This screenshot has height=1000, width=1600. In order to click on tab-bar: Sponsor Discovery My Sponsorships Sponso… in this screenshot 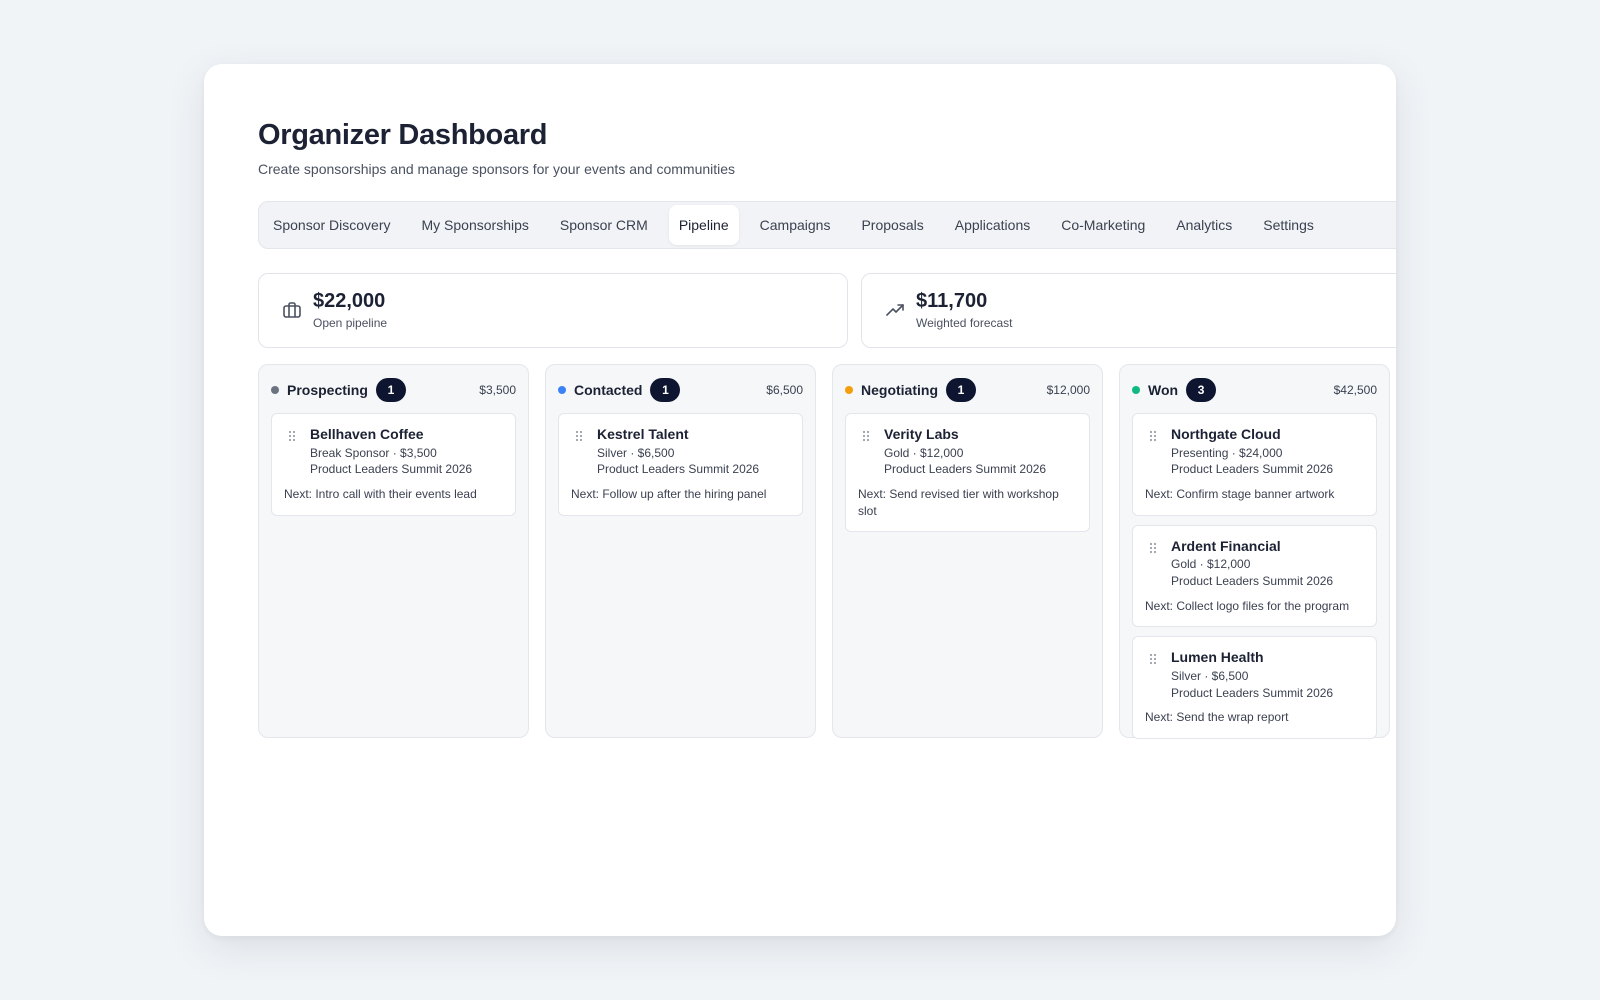, I will do `click(827, 224)`.